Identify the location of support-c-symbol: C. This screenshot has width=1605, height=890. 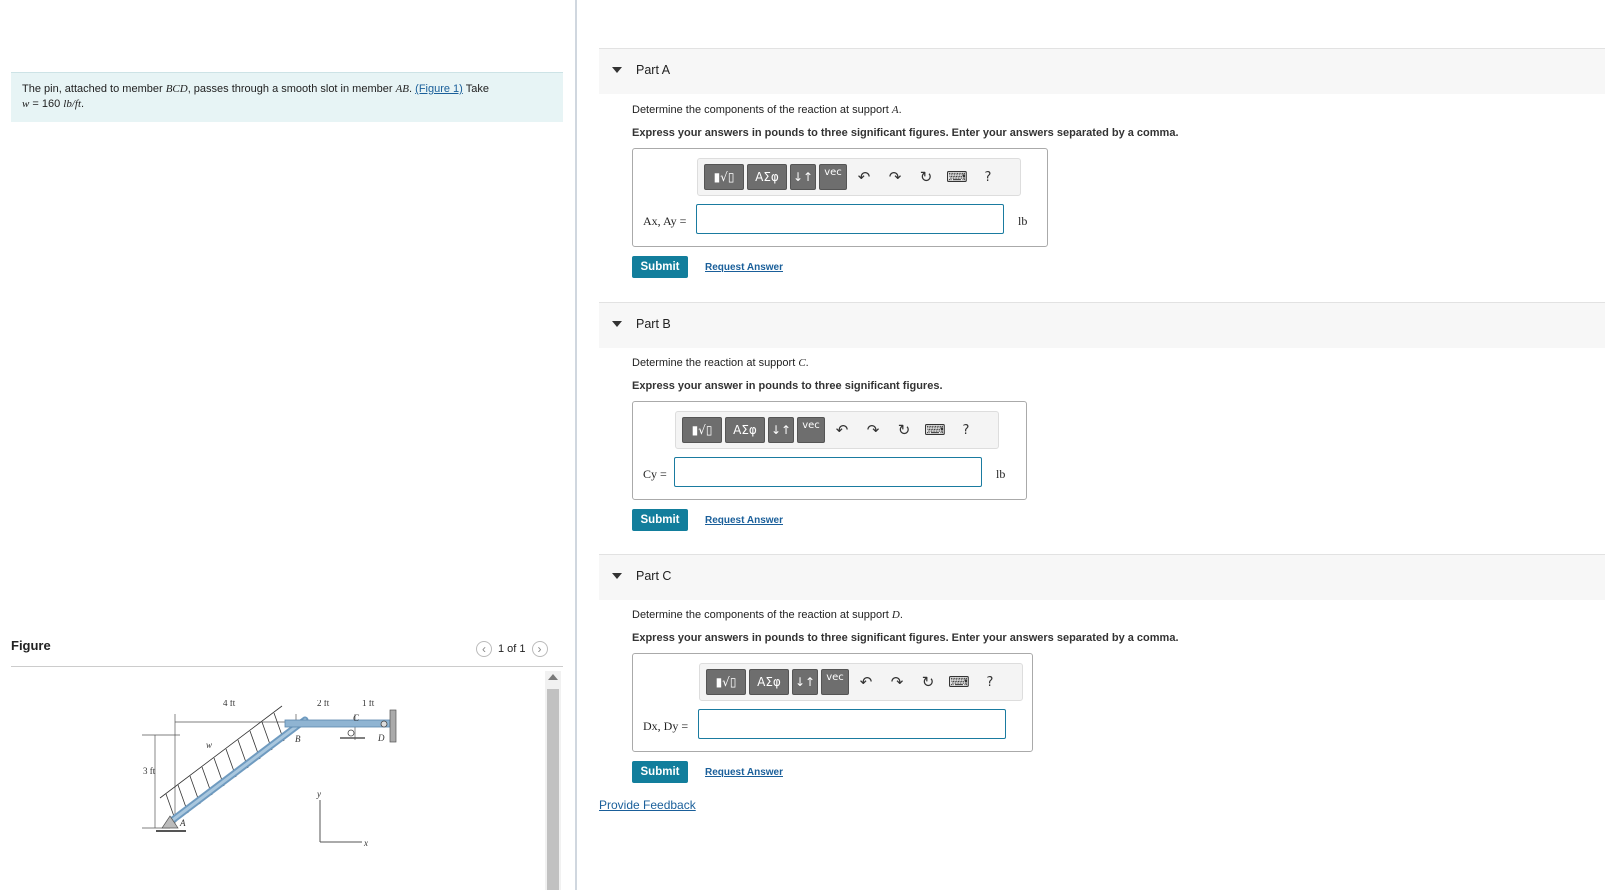
(802, 363).